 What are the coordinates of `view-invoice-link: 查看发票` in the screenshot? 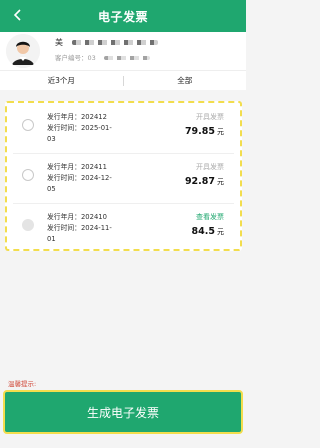 It's located at (210, 217).